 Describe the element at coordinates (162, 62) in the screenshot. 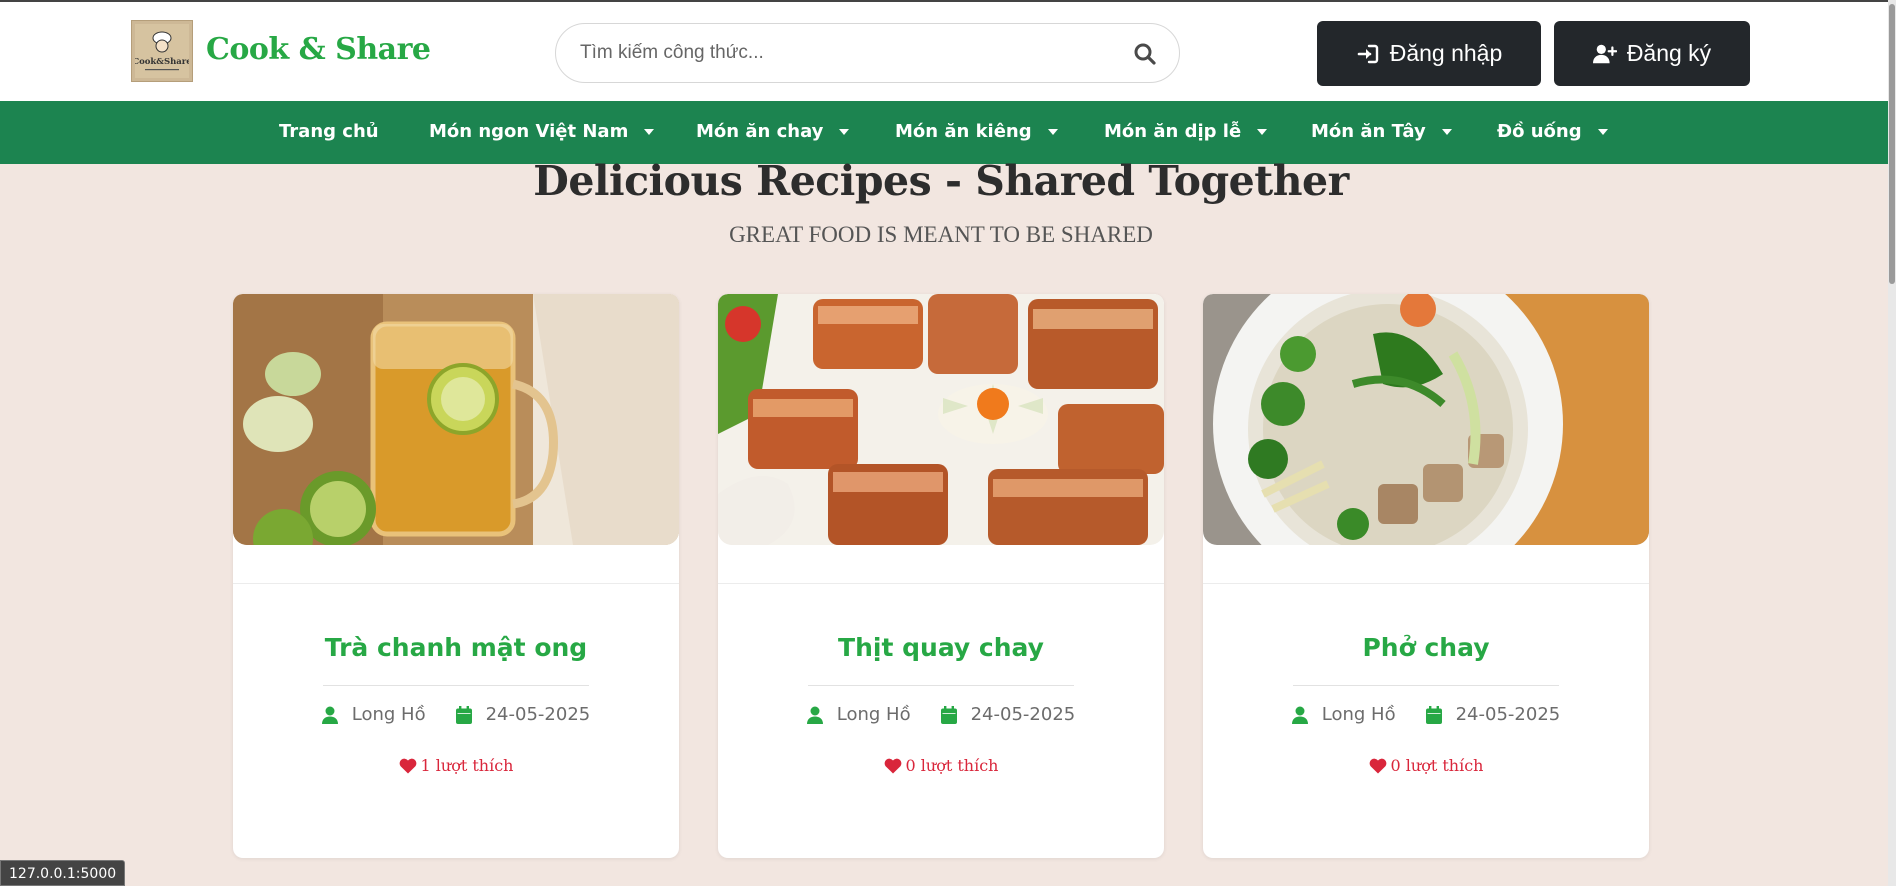

I see `svg-text: Cook&Share` at that location.